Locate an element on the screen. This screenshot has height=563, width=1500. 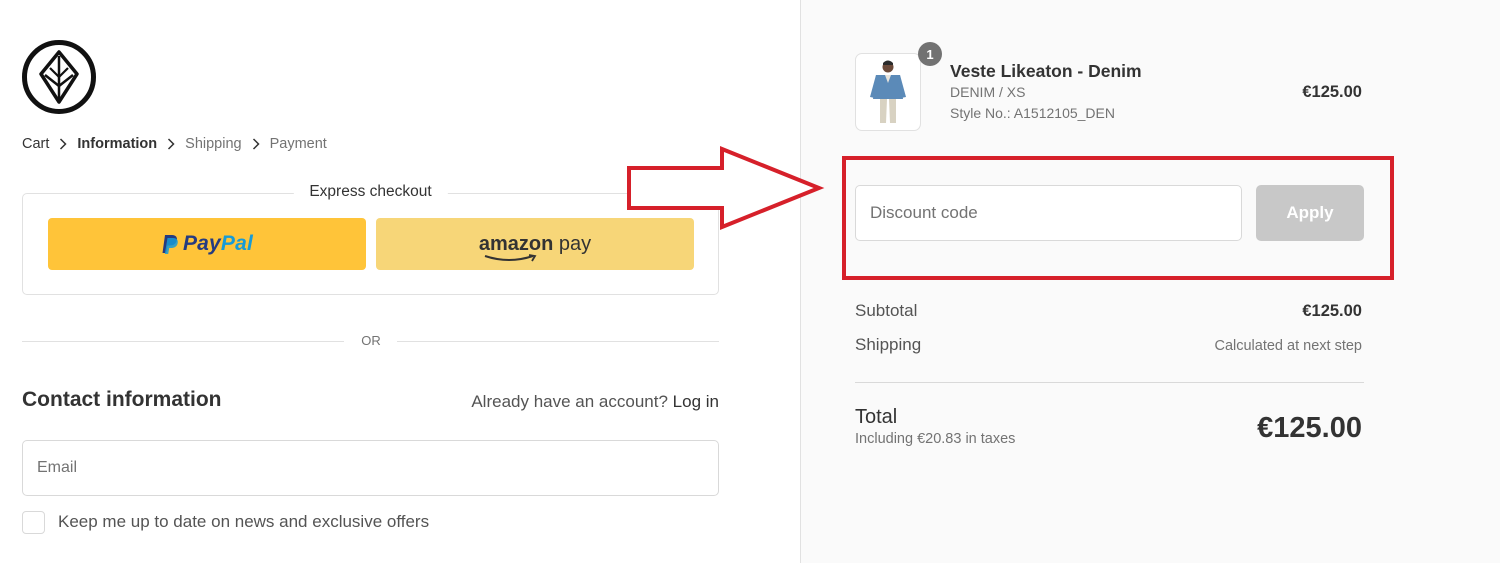
product-image is located at coordinates (888, 92).